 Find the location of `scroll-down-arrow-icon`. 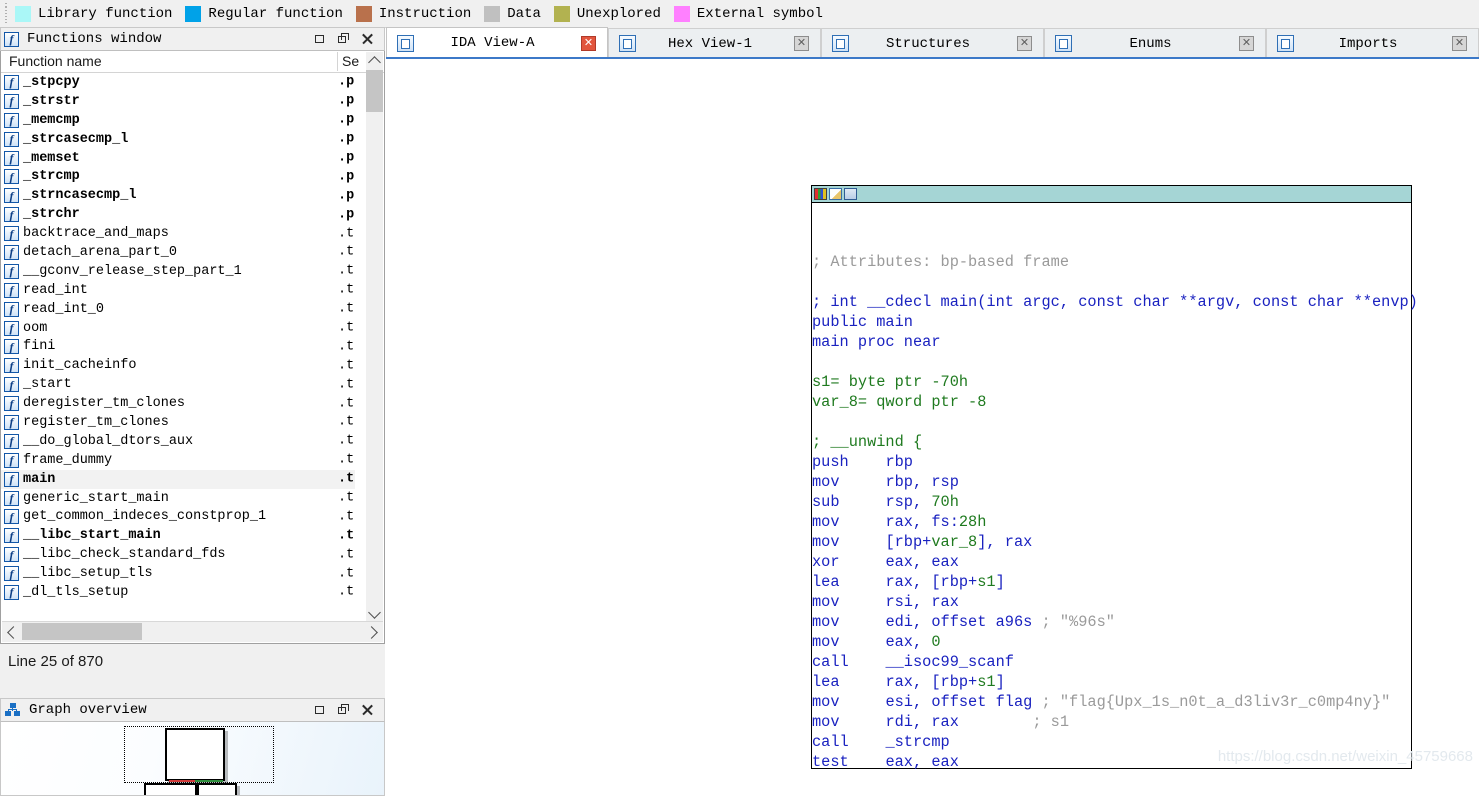

scroll-down-arrow-icon is located at coordinates (374, 613).